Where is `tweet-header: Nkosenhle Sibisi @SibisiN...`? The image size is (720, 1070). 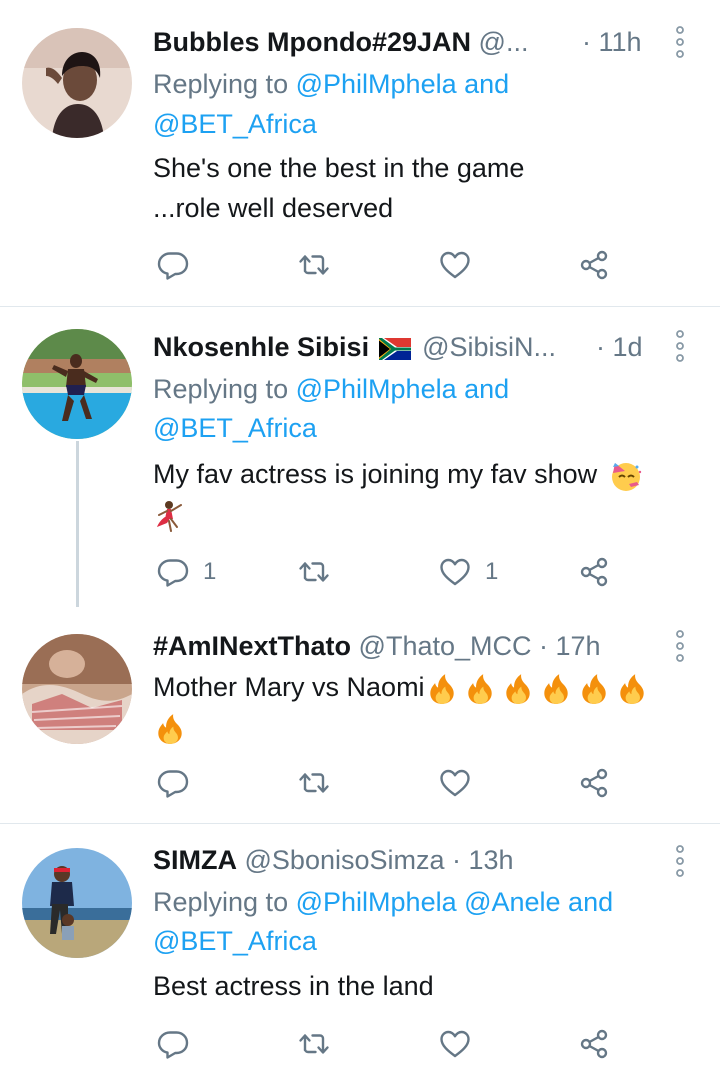 tweet-header: Nkosenhle Sibisi @SibisiN... is located at coordinates (406, 347).